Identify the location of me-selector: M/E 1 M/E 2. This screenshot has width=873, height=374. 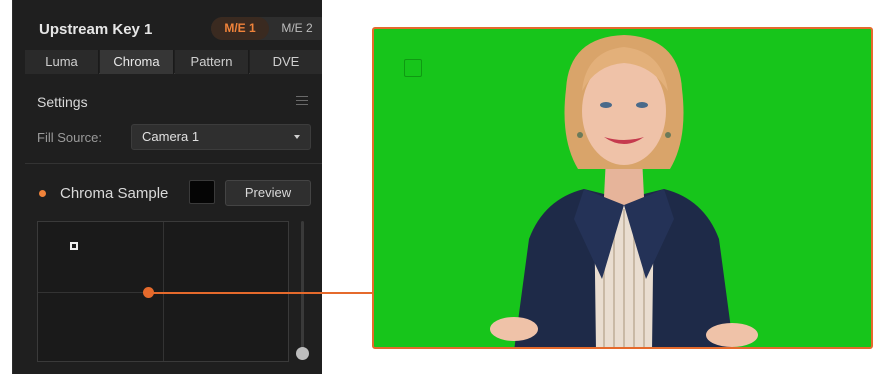
(266, 28).